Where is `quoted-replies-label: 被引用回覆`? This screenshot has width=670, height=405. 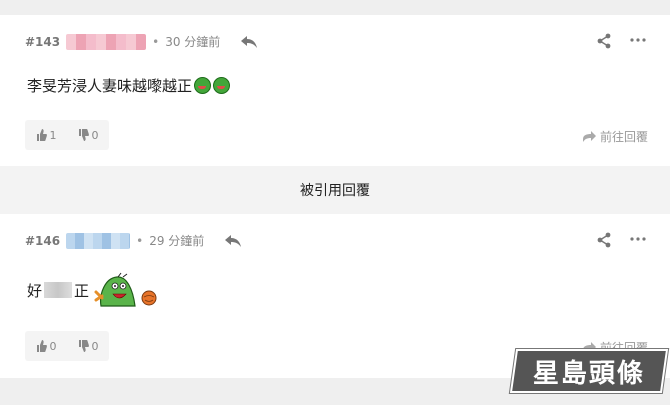
quoted-replies-label: 被引用回覆 is located at coordinates (335, 191).